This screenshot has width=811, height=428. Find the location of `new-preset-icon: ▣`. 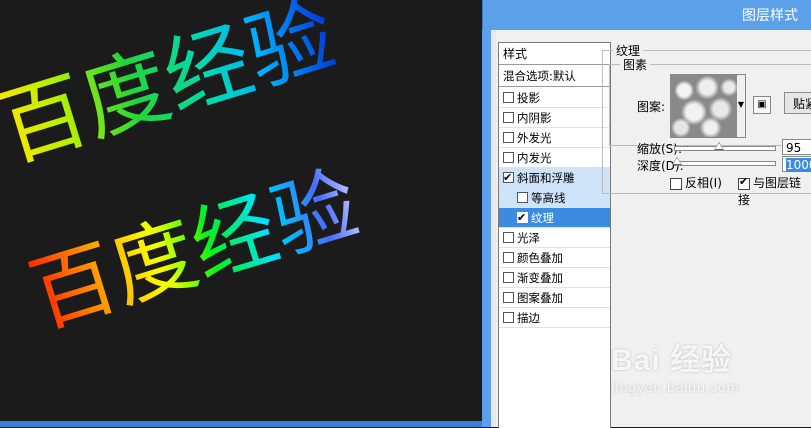

new-preset-icon: ▣ is located at coordinates (762, 105).